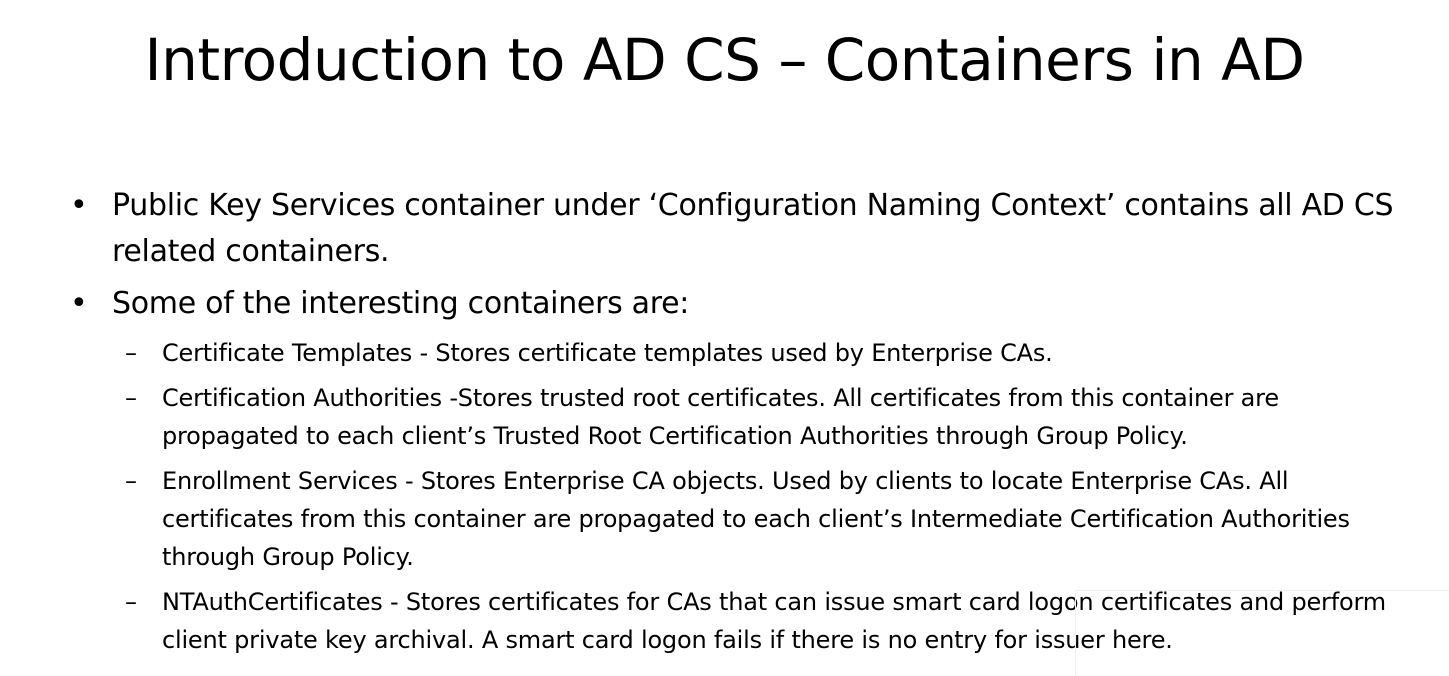  What do you see at coordinates (401, 303) in the screenshot?
I see `bullet-text: Some of the interesting containers are:` at bounding box center [401, 303].